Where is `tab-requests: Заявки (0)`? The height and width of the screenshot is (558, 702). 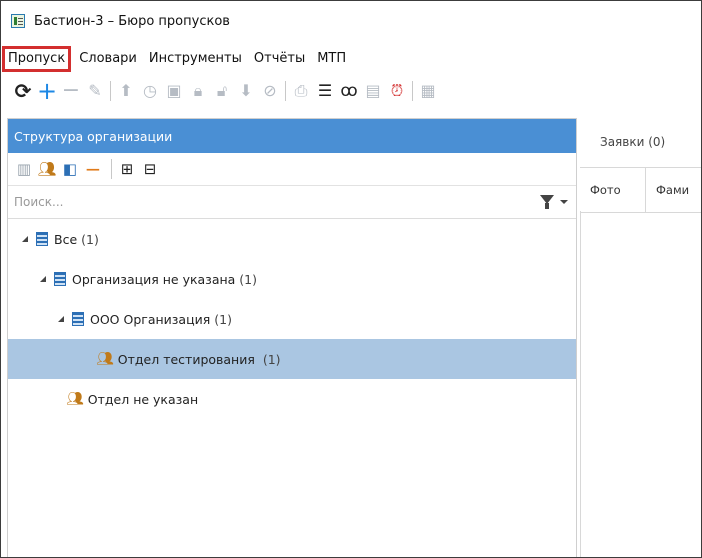 tab-requests: Заявки (0) is located at coordinates (632, 142).